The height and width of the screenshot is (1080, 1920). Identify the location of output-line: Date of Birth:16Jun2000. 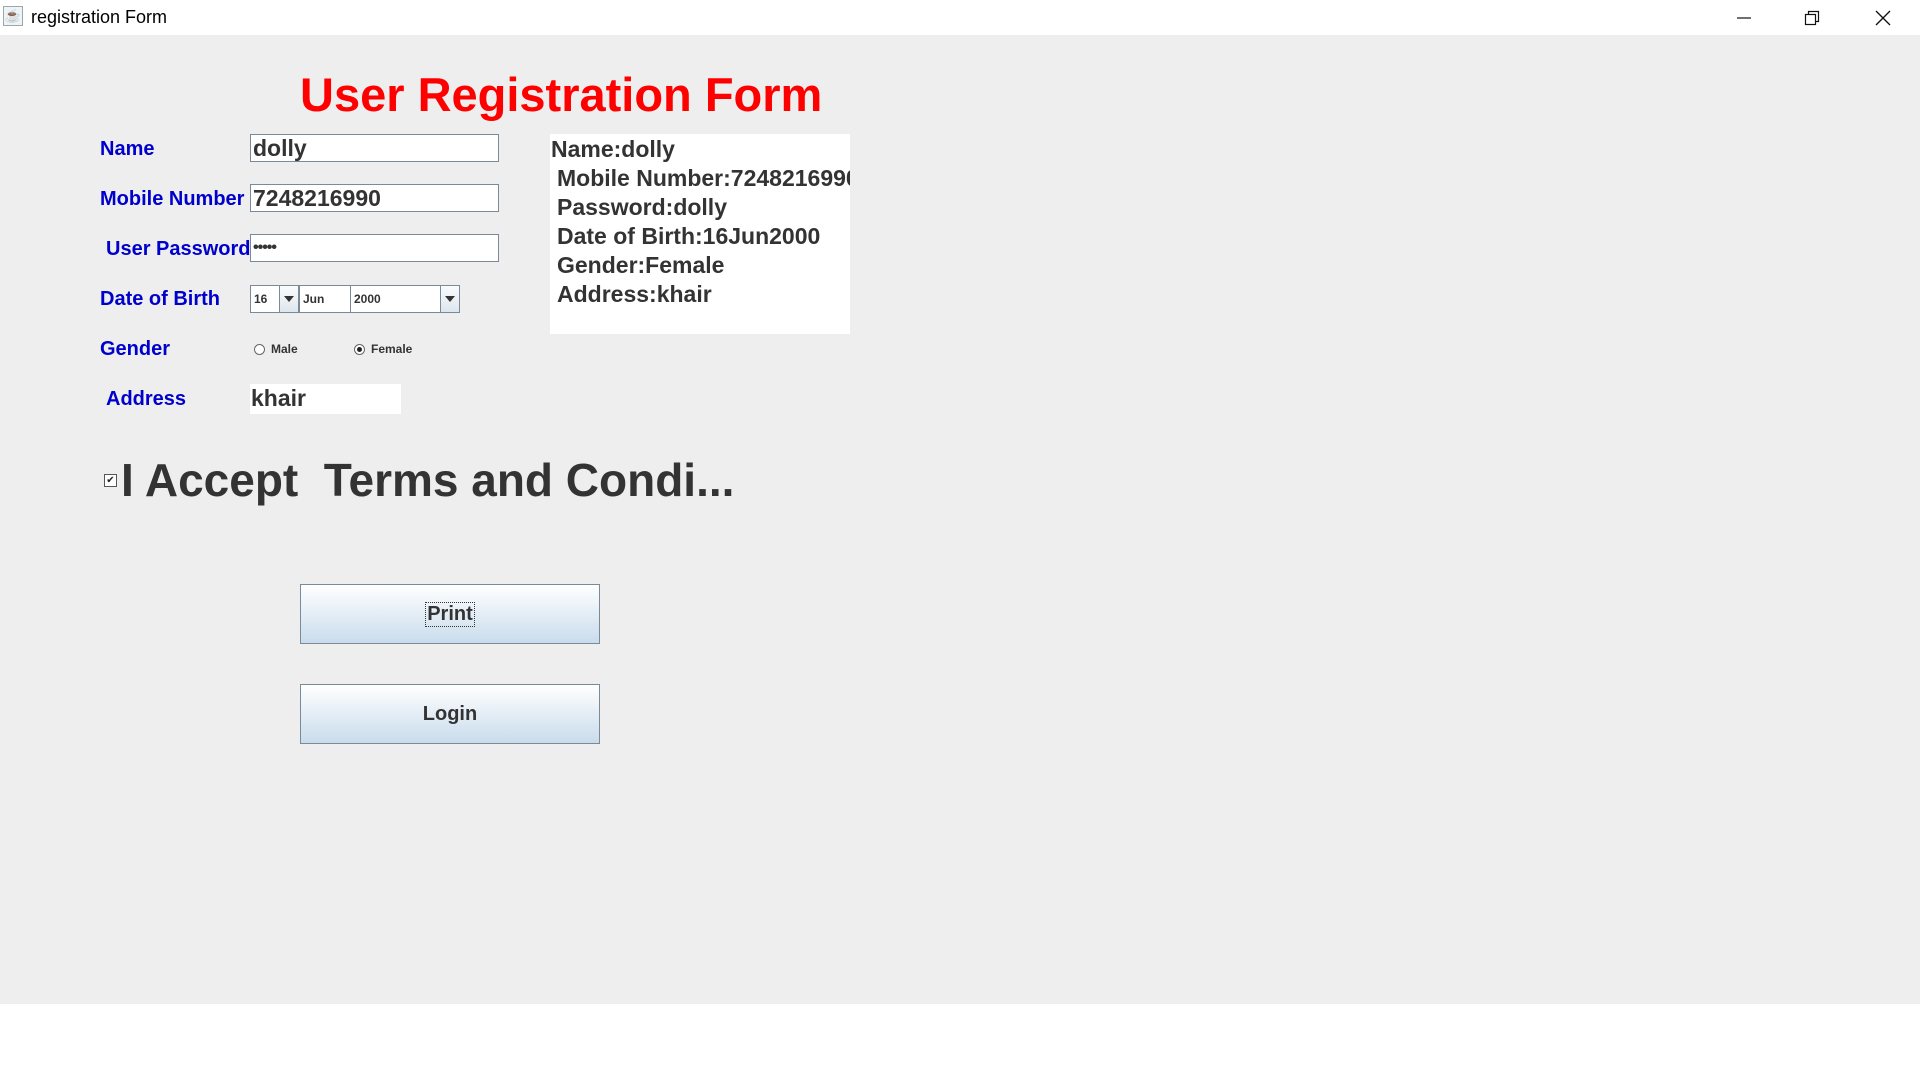
(689, 236).